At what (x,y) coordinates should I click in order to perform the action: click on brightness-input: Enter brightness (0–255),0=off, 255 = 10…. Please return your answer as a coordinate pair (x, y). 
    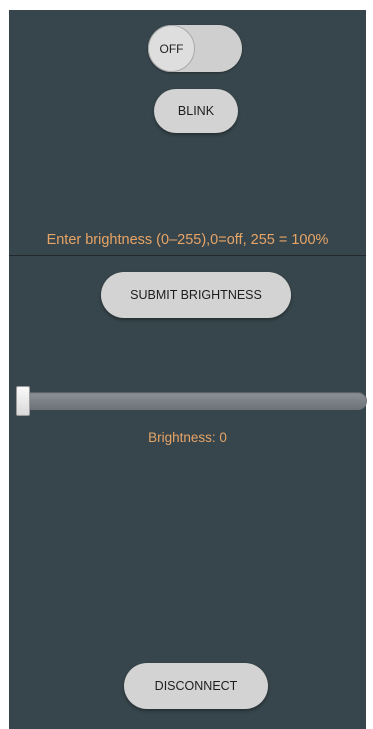
    Looking at the image, I should click on (187, 240).